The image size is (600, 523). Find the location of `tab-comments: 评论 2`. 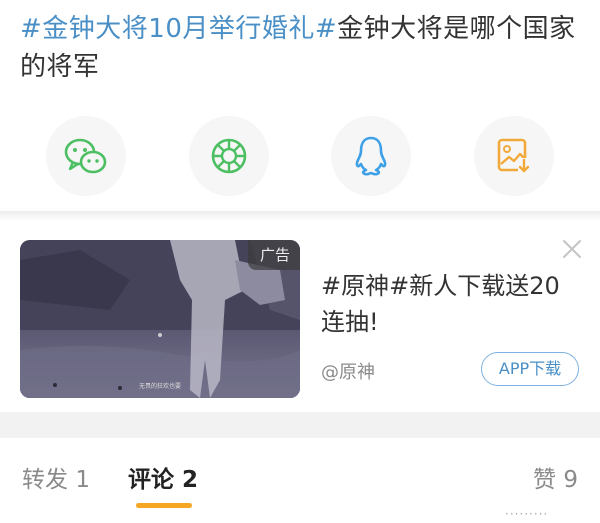

tab-comments: 评论 2 is located at coordinates (163, 477).